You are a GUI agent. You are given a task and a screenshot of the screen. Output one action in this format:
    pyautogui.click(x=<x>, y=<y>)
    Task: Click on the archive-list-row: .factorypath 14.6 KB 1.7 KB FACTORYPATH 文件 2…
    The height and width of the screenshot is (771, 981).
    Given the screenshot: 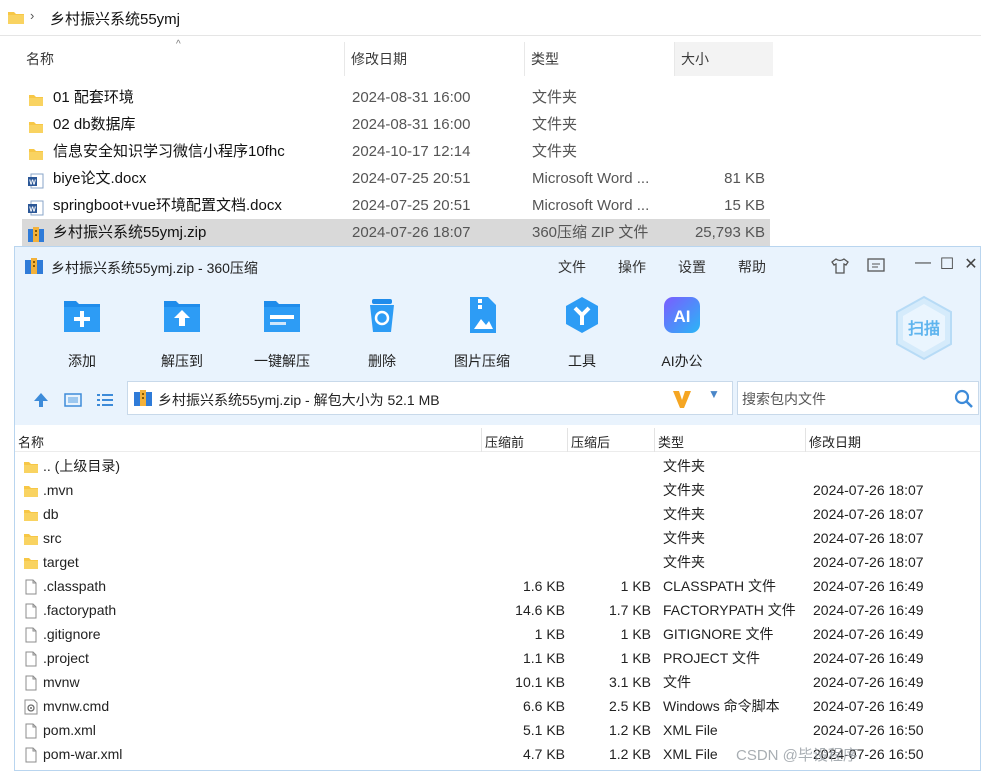 What is the action you would take?
    pyautogui.click(x=497, y=610)
    